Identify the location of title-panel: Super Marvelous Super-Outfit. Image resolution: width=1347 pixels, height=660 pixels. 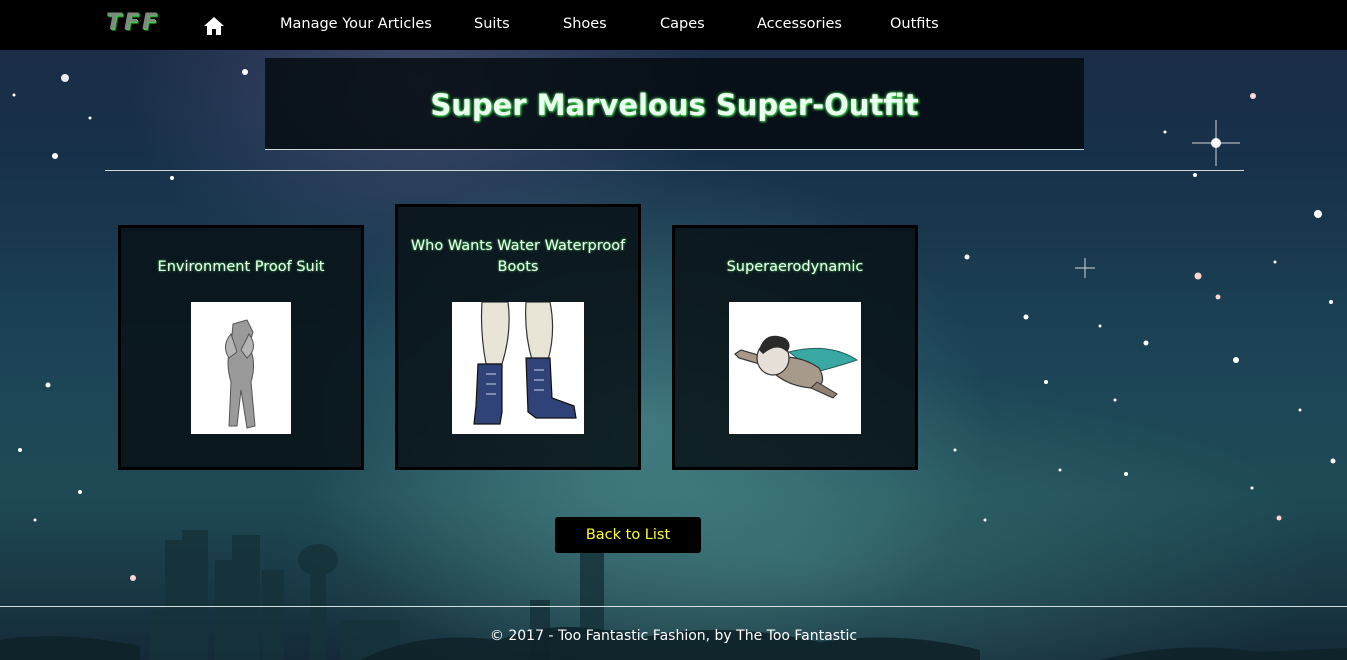
(674, 104).